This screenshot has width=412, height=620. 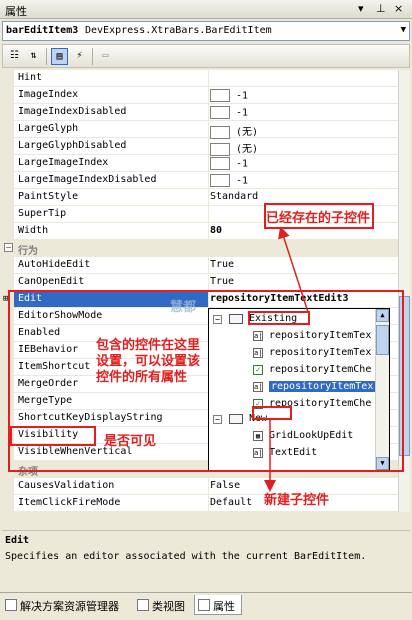 What do you see at coordinates (206, 95) in the screenshot?
I see `property-row-imageindex: ImageIndex -1` at bounding box center [206, 95].